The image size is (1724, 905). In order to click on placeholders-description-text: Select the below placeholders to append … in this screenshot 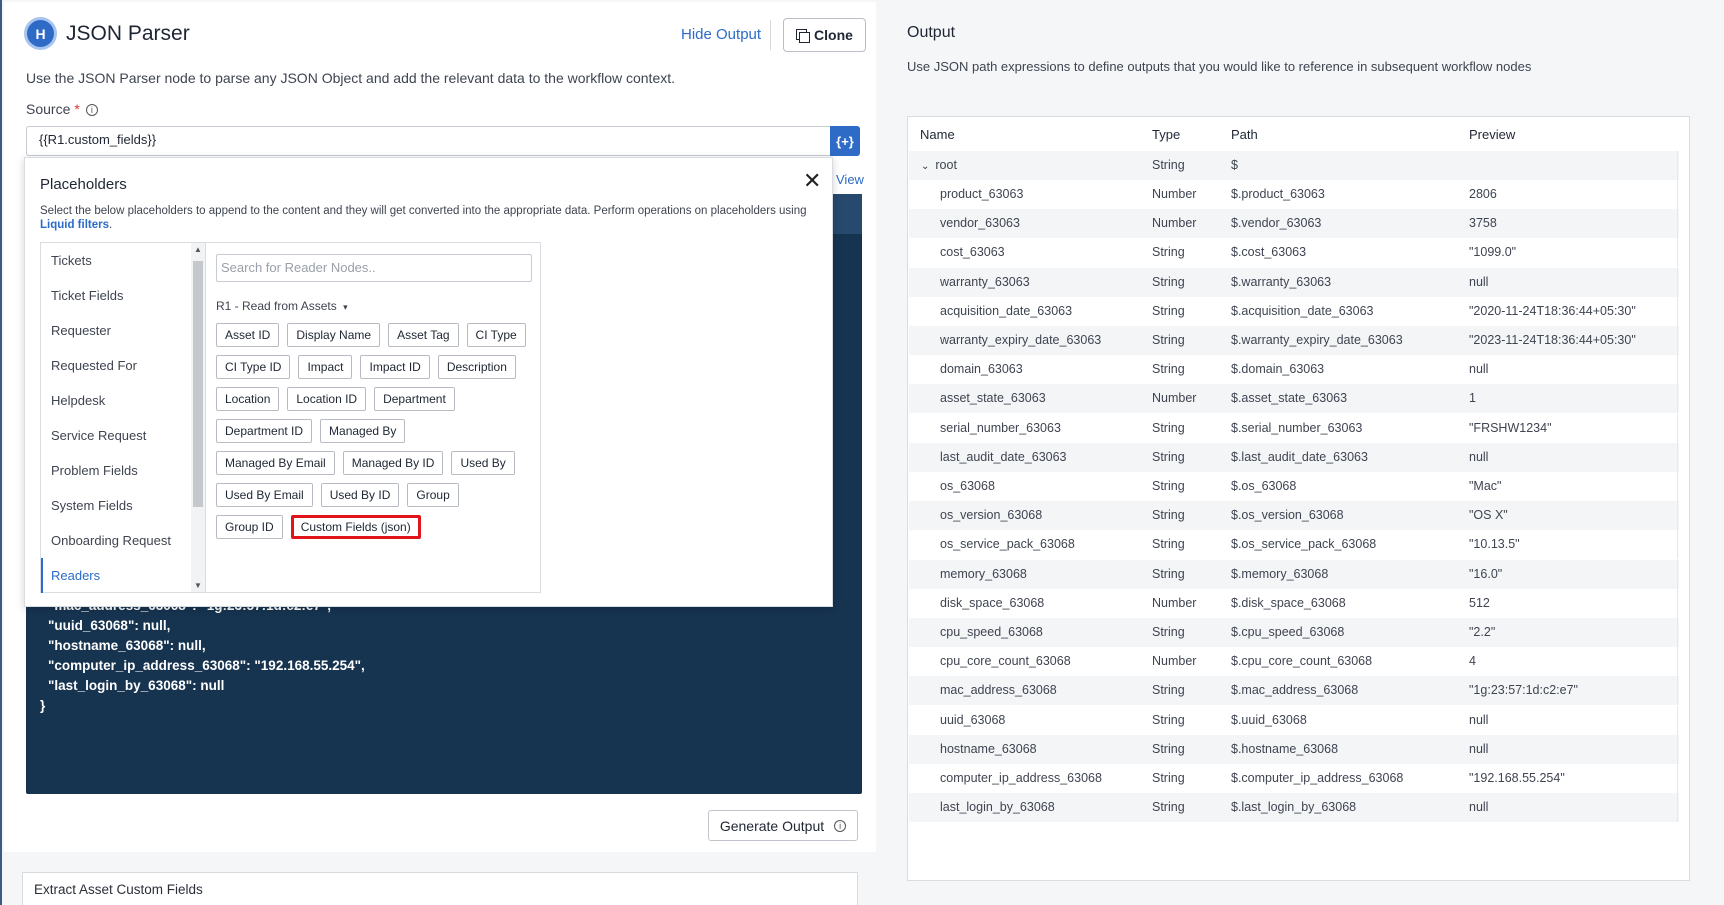, I will do `click(423, 211)`.